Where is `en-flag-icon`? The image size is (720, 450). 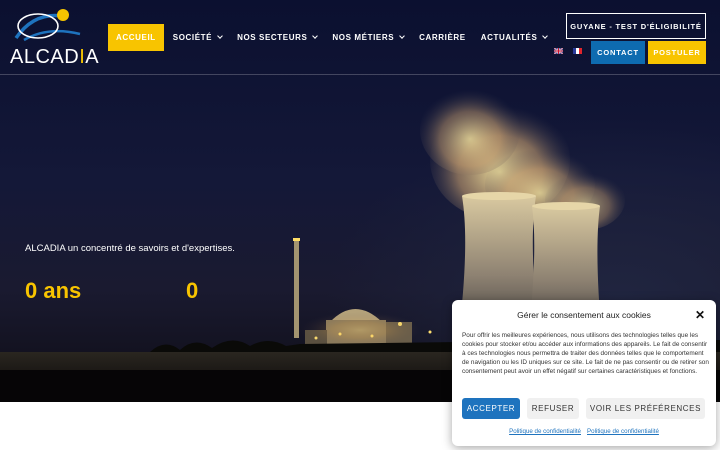
en-flag-icon is located at coordinates (558, 51).